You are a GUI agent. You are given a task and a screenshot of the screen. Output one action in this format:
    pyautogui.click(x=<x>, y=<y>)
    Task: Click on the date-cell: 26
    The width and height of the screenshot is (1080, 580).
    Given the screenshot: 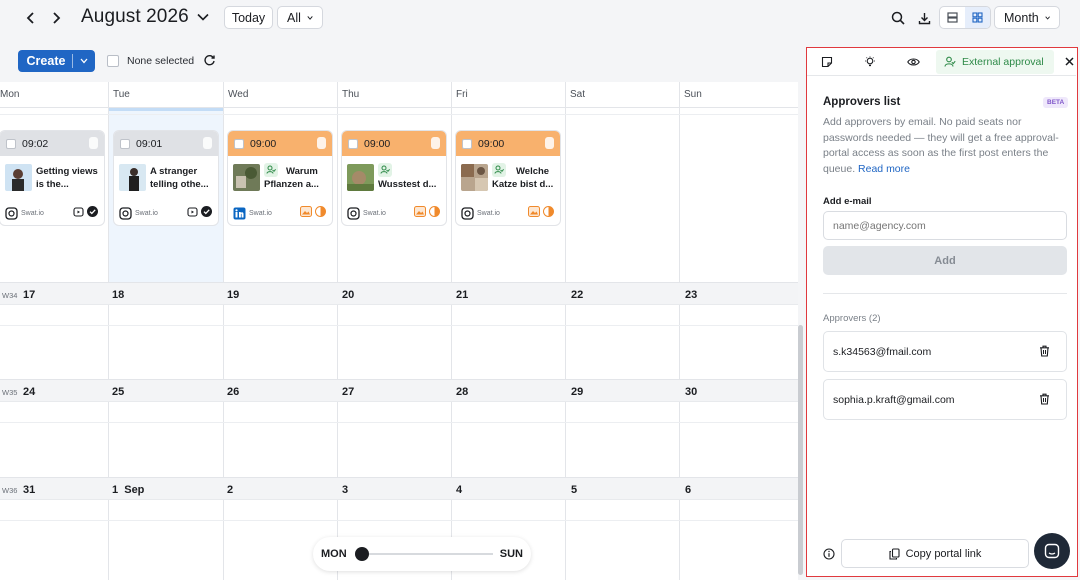 What is the action you would take?
    pyautogui.click(x=233, y=392)
    